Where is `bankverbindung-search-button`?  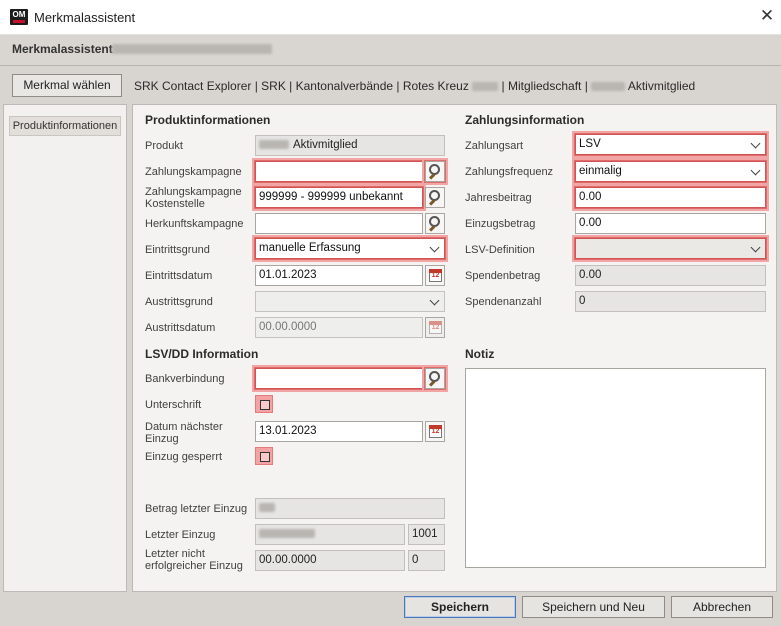
bankverbindung-search-button is located at coordinates (435, 378).